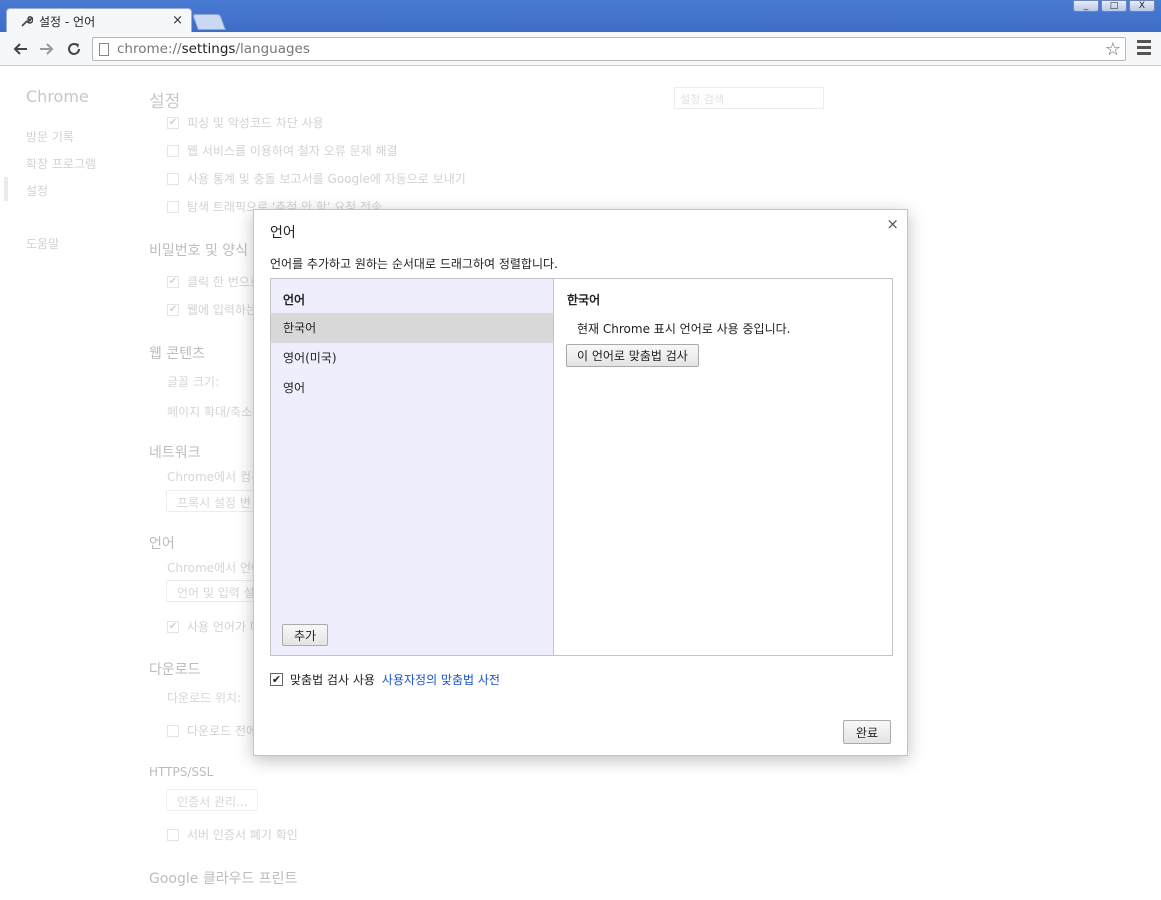 The width and height of the screenshot is (1161, 900). What do you see at coordinates (209, 22) in the screenshot?
I see `new-tab-button` at bounding box center [209, 22].